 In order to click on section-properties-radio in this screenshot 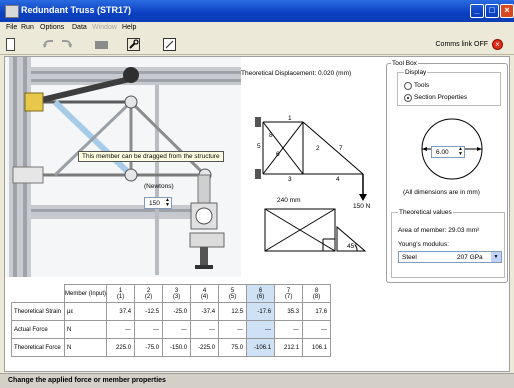, I will do `click(408, 98)`.